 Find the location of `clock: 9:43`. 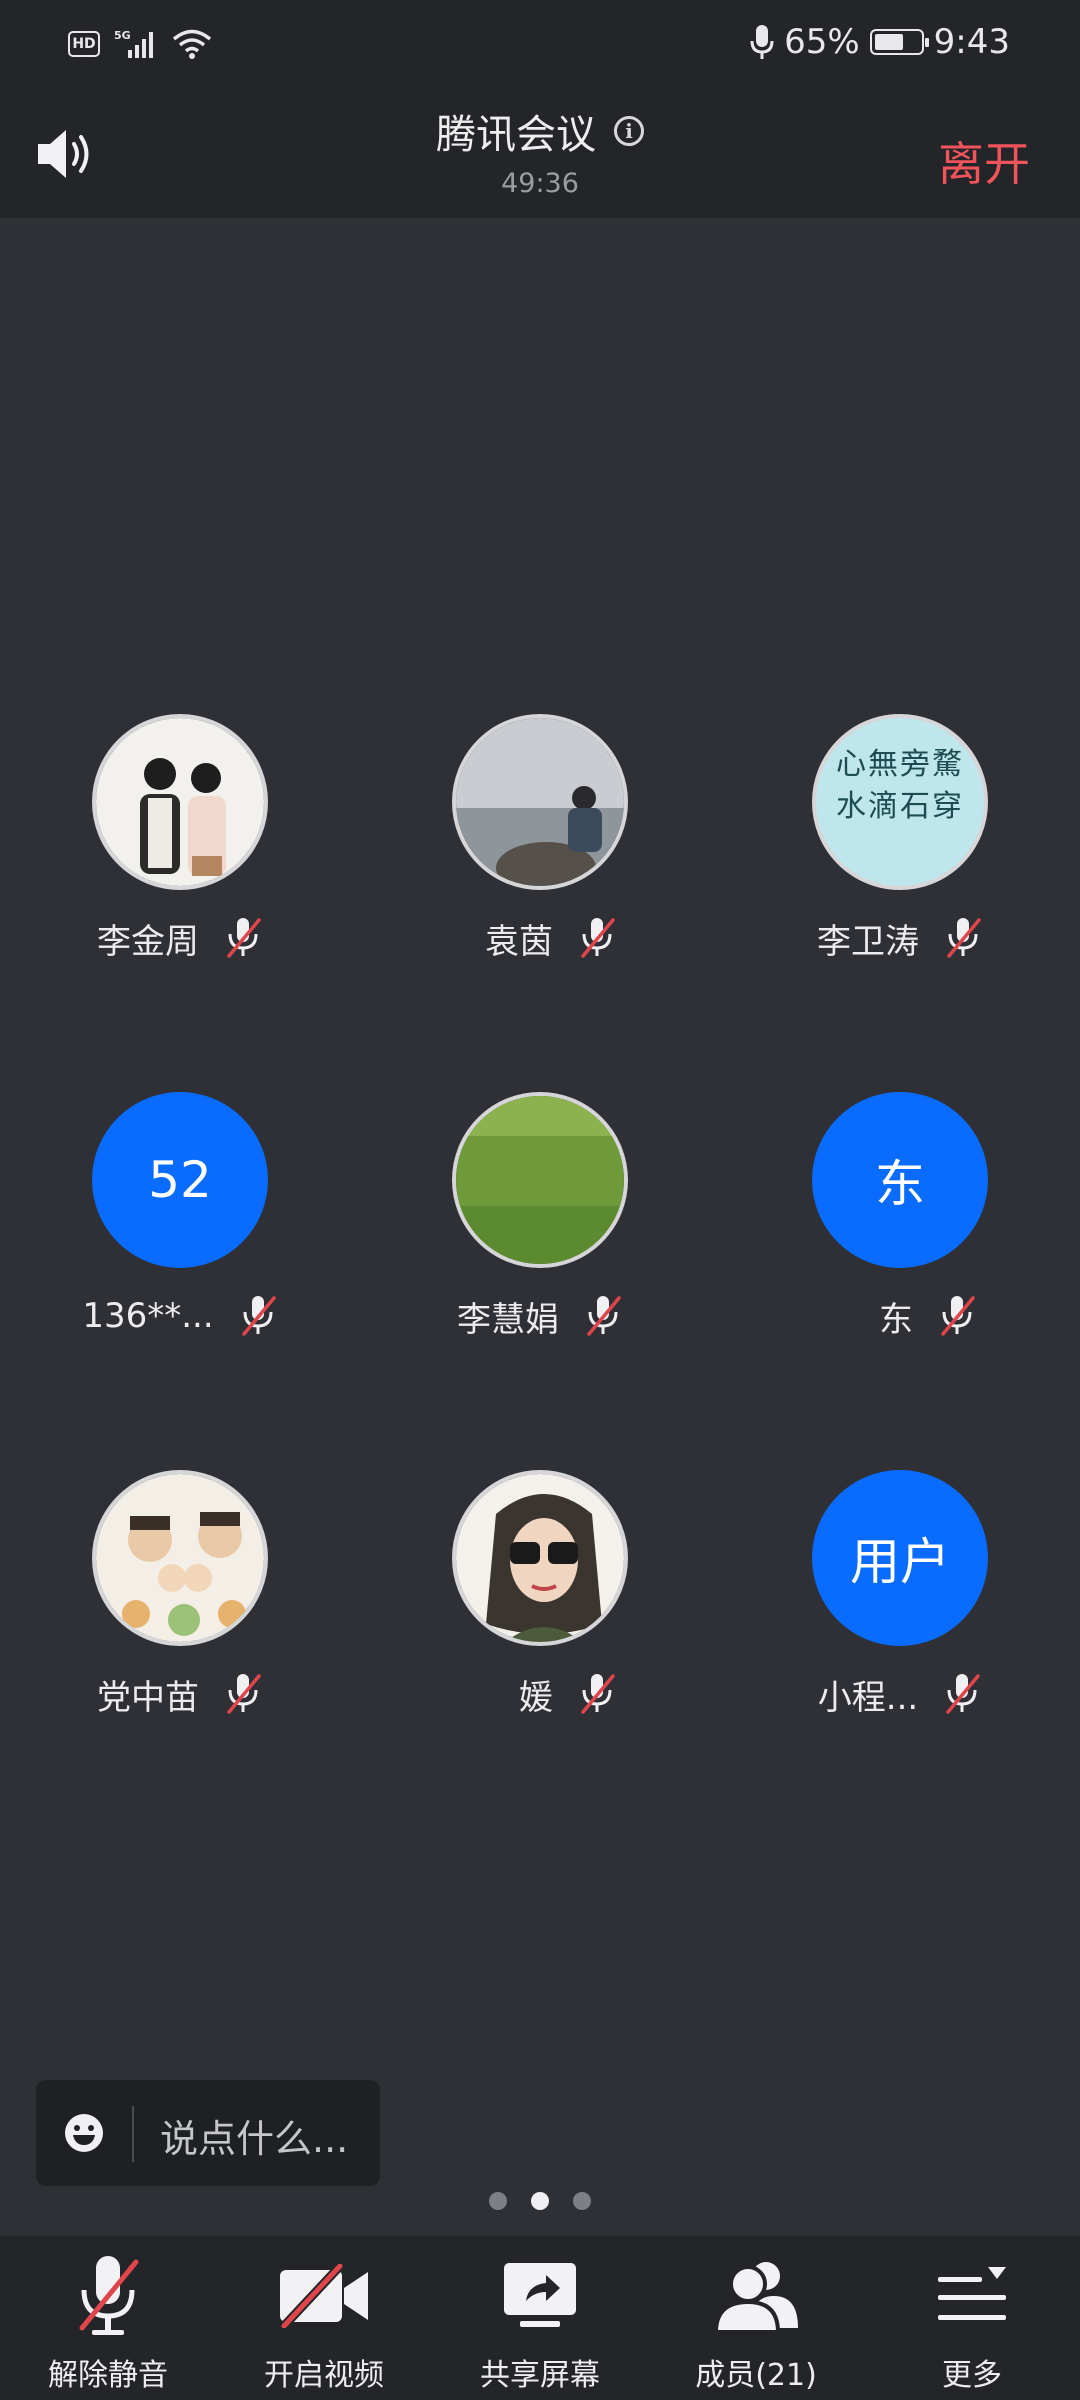

clock: 9:43 is located at coordinates (971, 42).